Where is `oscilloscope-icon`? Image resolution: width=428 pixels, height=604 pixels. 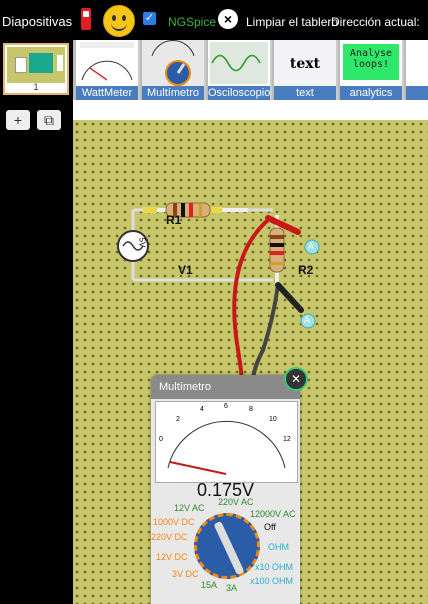 oscilloscope-icon is located at coordinates (239, 63).